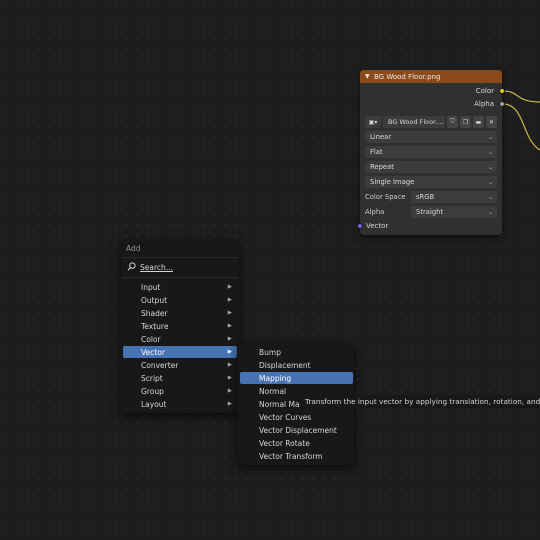 Image resolution: width=540 pixels, height=540 pixels. I want to click on menu-item-layout: Layout ▶, so click(180, 404).